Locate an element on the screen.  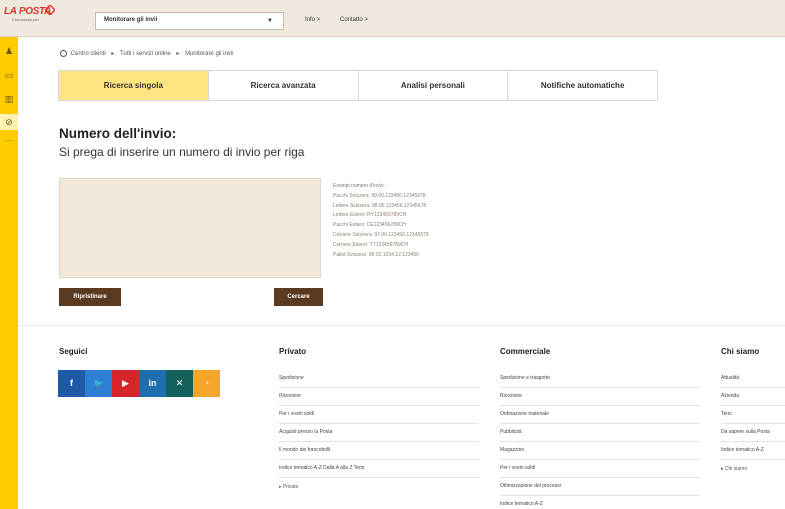
back-circle-icon is located at coordinates (63, 53).